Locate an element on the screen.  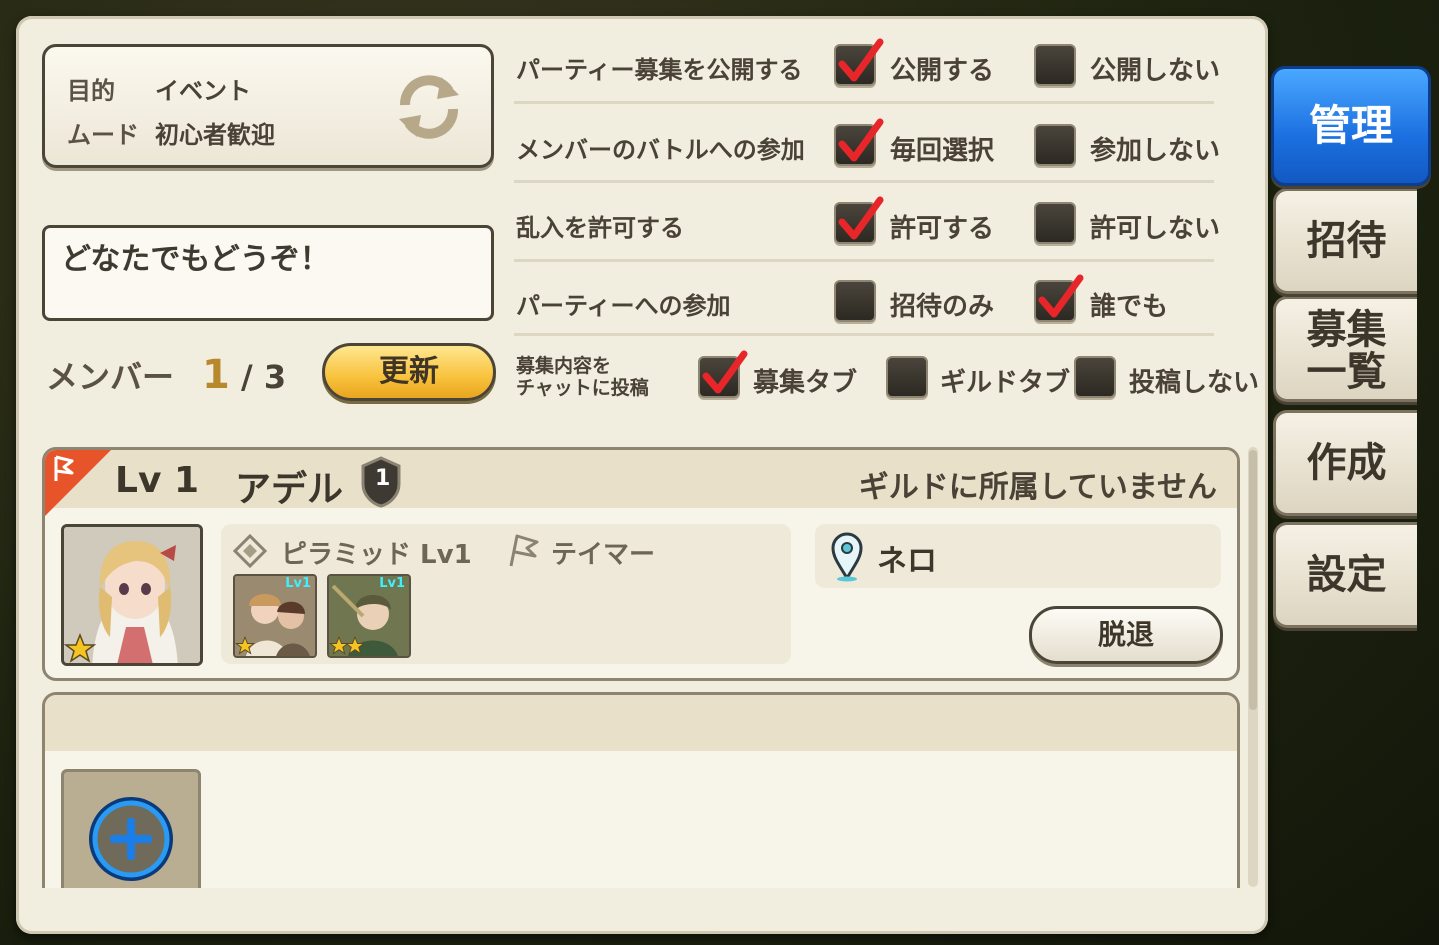
purpose-value: イベント is located at coordinates (203, 91).